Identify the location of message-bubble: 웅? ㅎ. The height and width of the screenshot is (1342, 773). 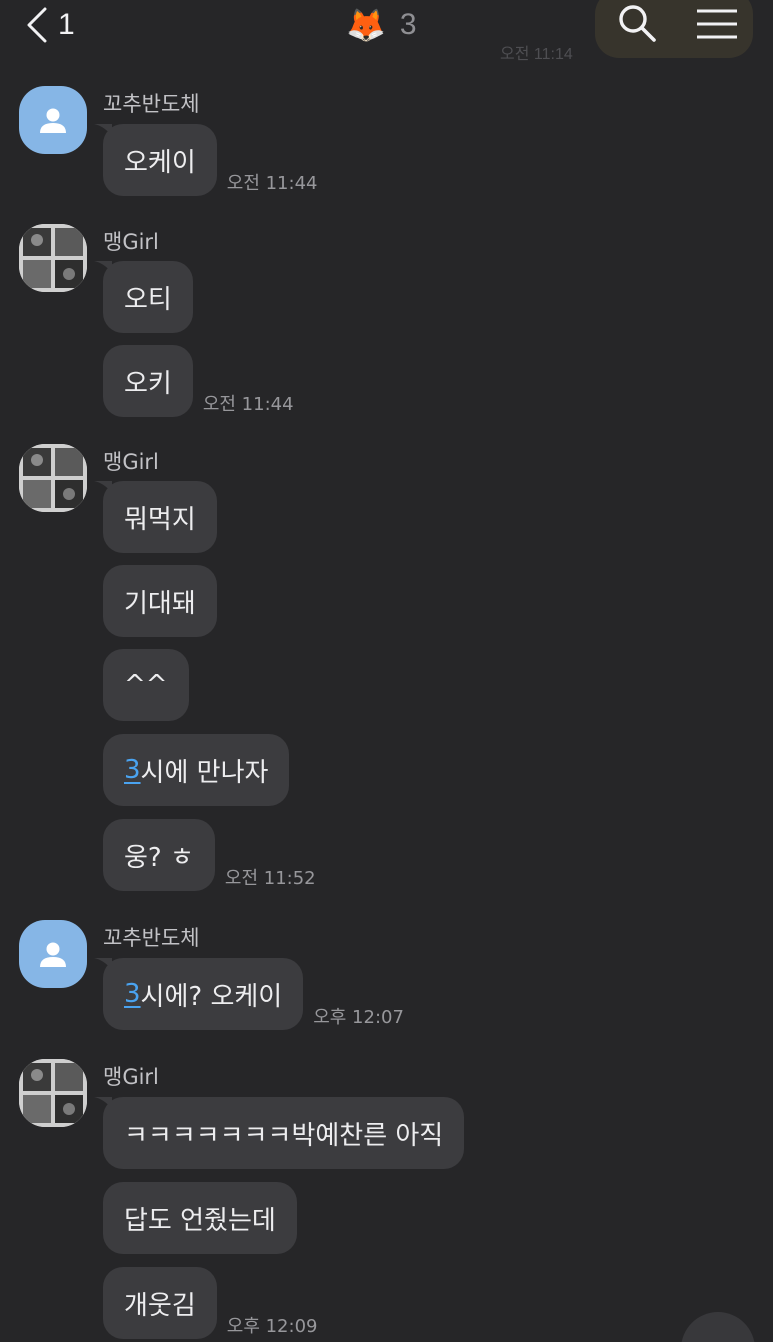
(159, 855).